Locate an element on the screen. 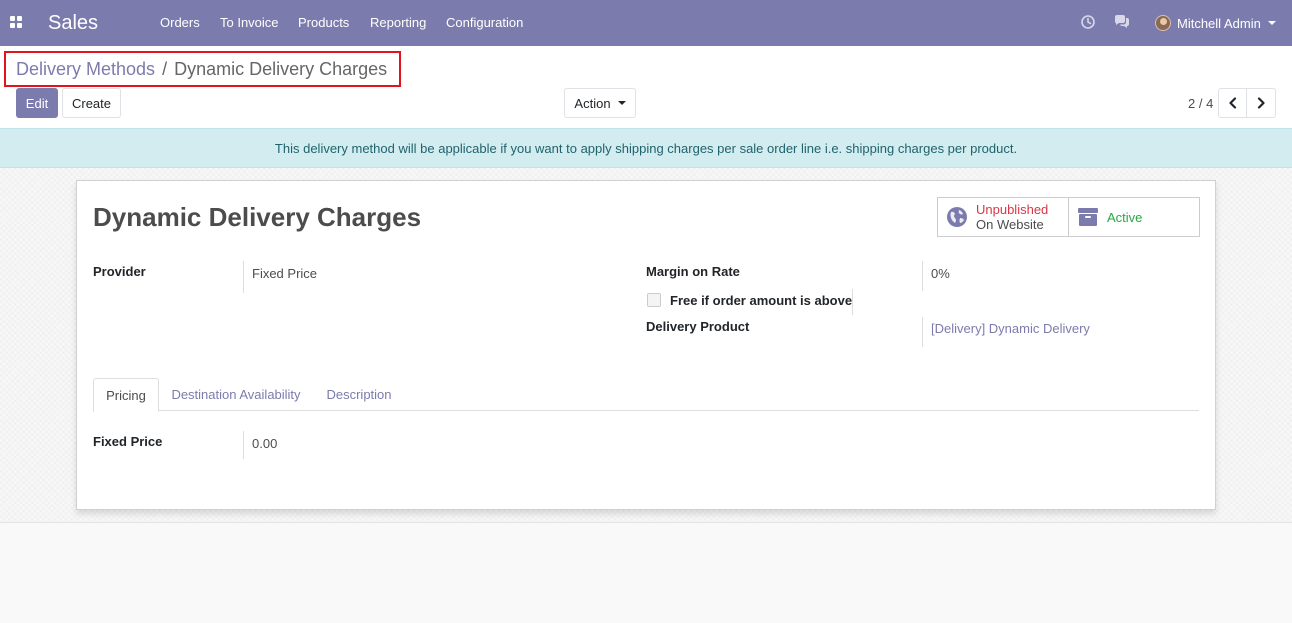 This screenshot has width=1292, height=623. action-dropdown: Action is located at coordinates (600, 103).